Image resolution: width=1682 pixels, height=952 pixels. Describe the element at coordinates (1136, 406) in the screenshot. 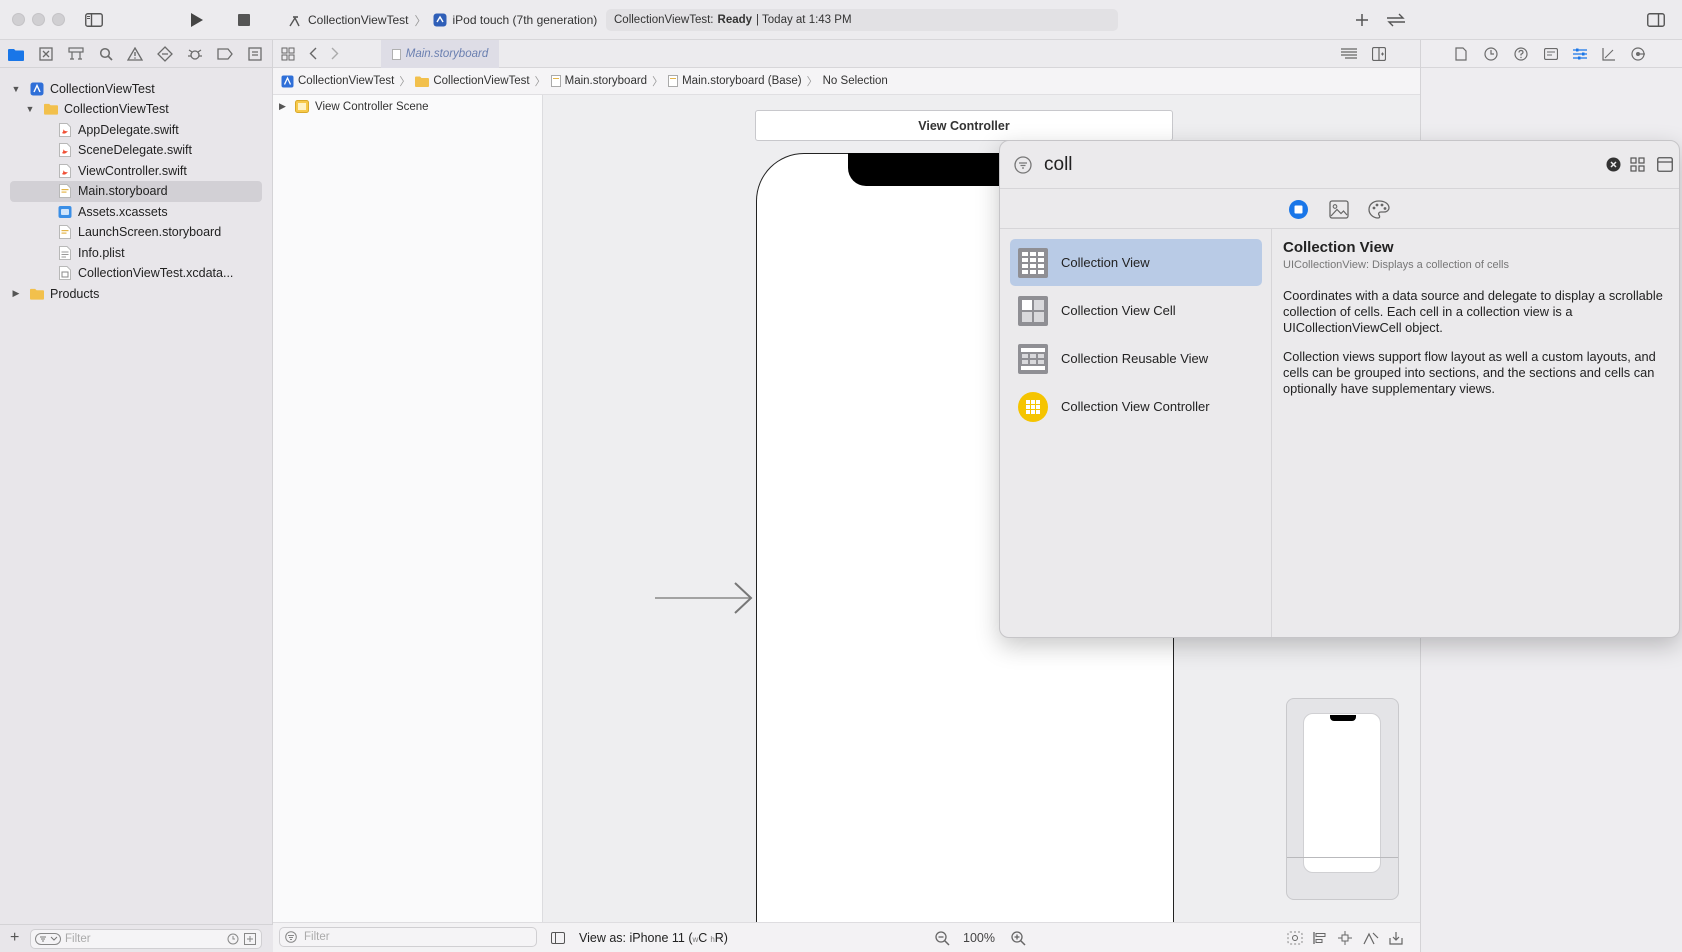

I see `library-item: Collection View Controller` at that location.